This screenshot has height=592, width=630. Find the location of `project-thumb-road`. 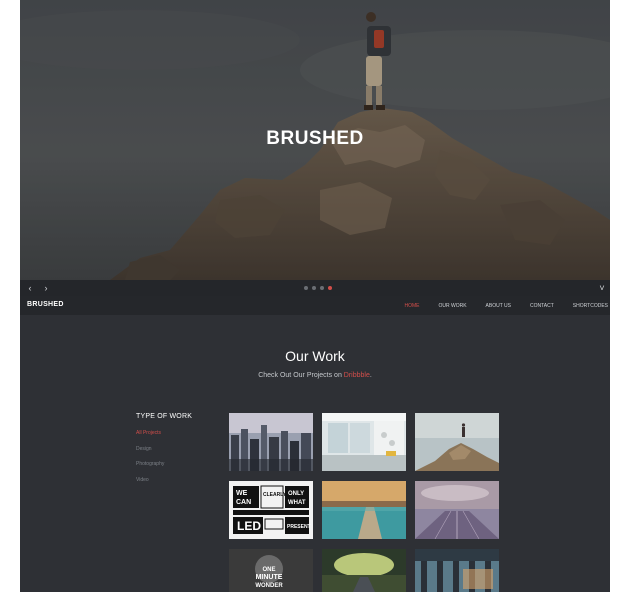

project-thumb-road is located at coordinates (364, 570).